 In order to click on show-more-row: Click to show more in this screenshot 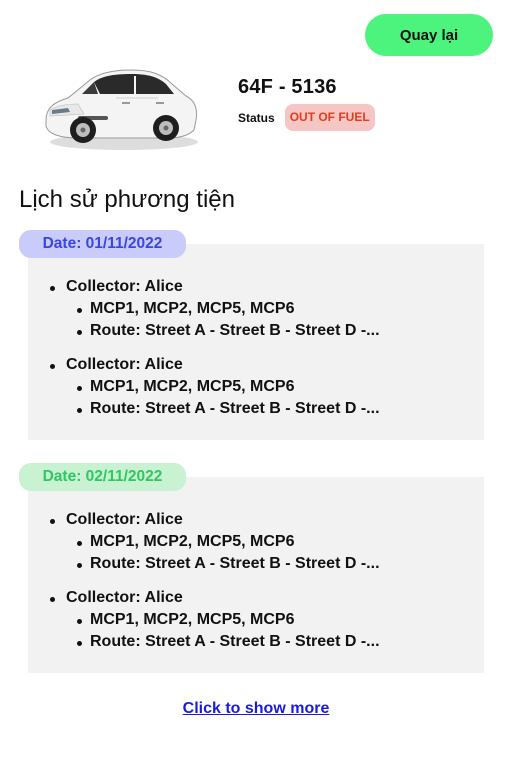, I will do `click(256, 709)`.